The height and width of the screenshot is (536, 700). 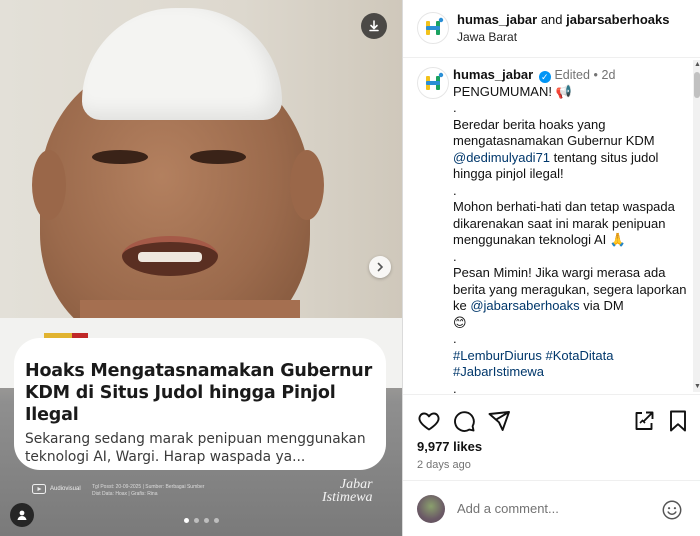 I want to click on action-bar: 9,977 likes 2 days ago, so click(x=551, y=436).